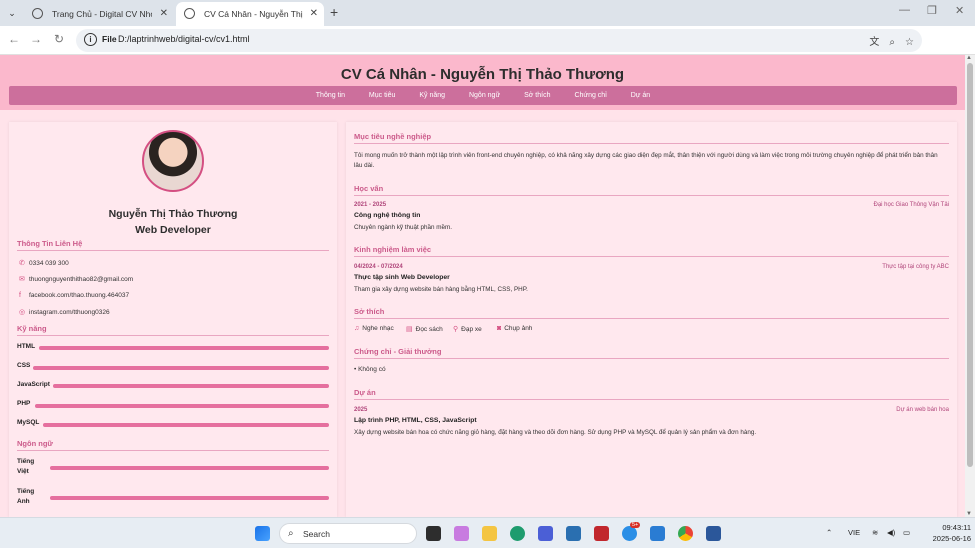  Describe the element at coordinates (262, 533) in the screenshot. I see `windows-start-icon` at that location.